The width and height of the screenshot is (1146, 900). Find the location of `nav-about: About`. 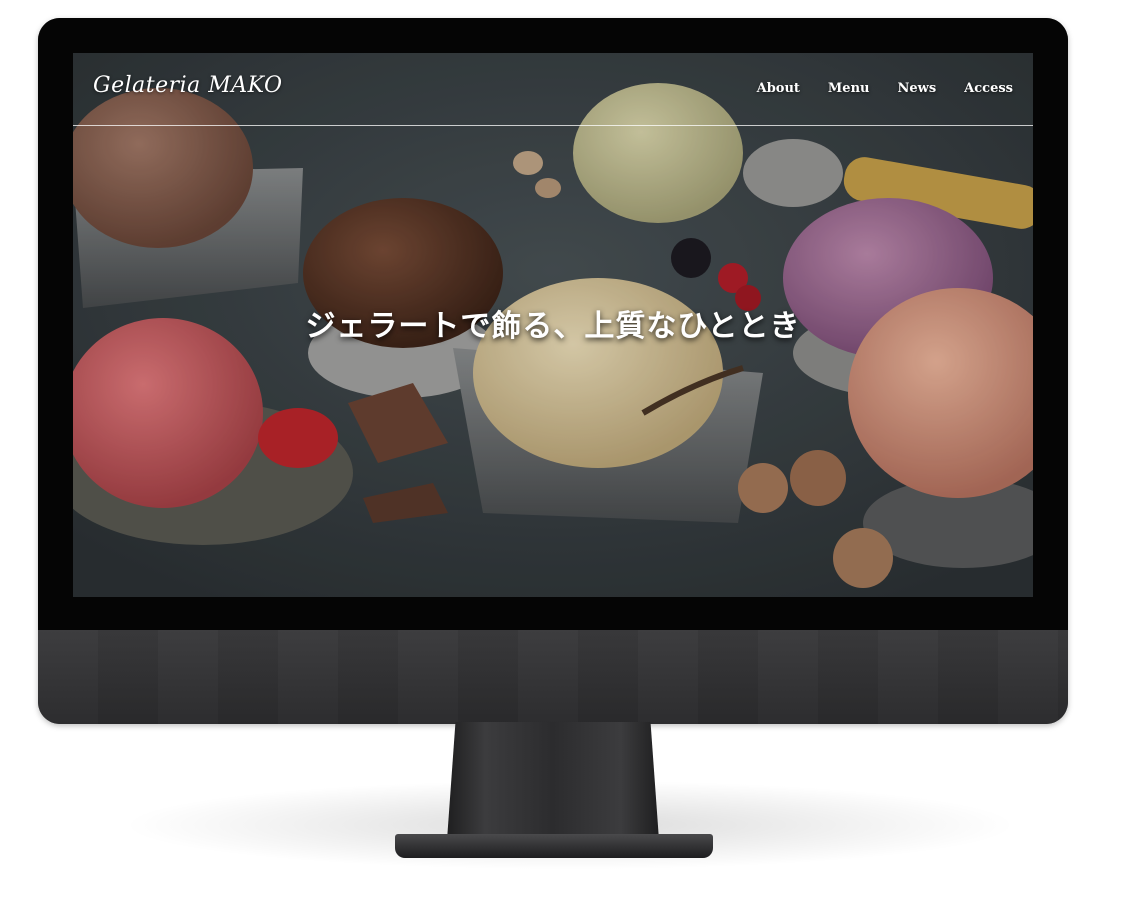

nav-about: About is located at coordinates (778, 88).